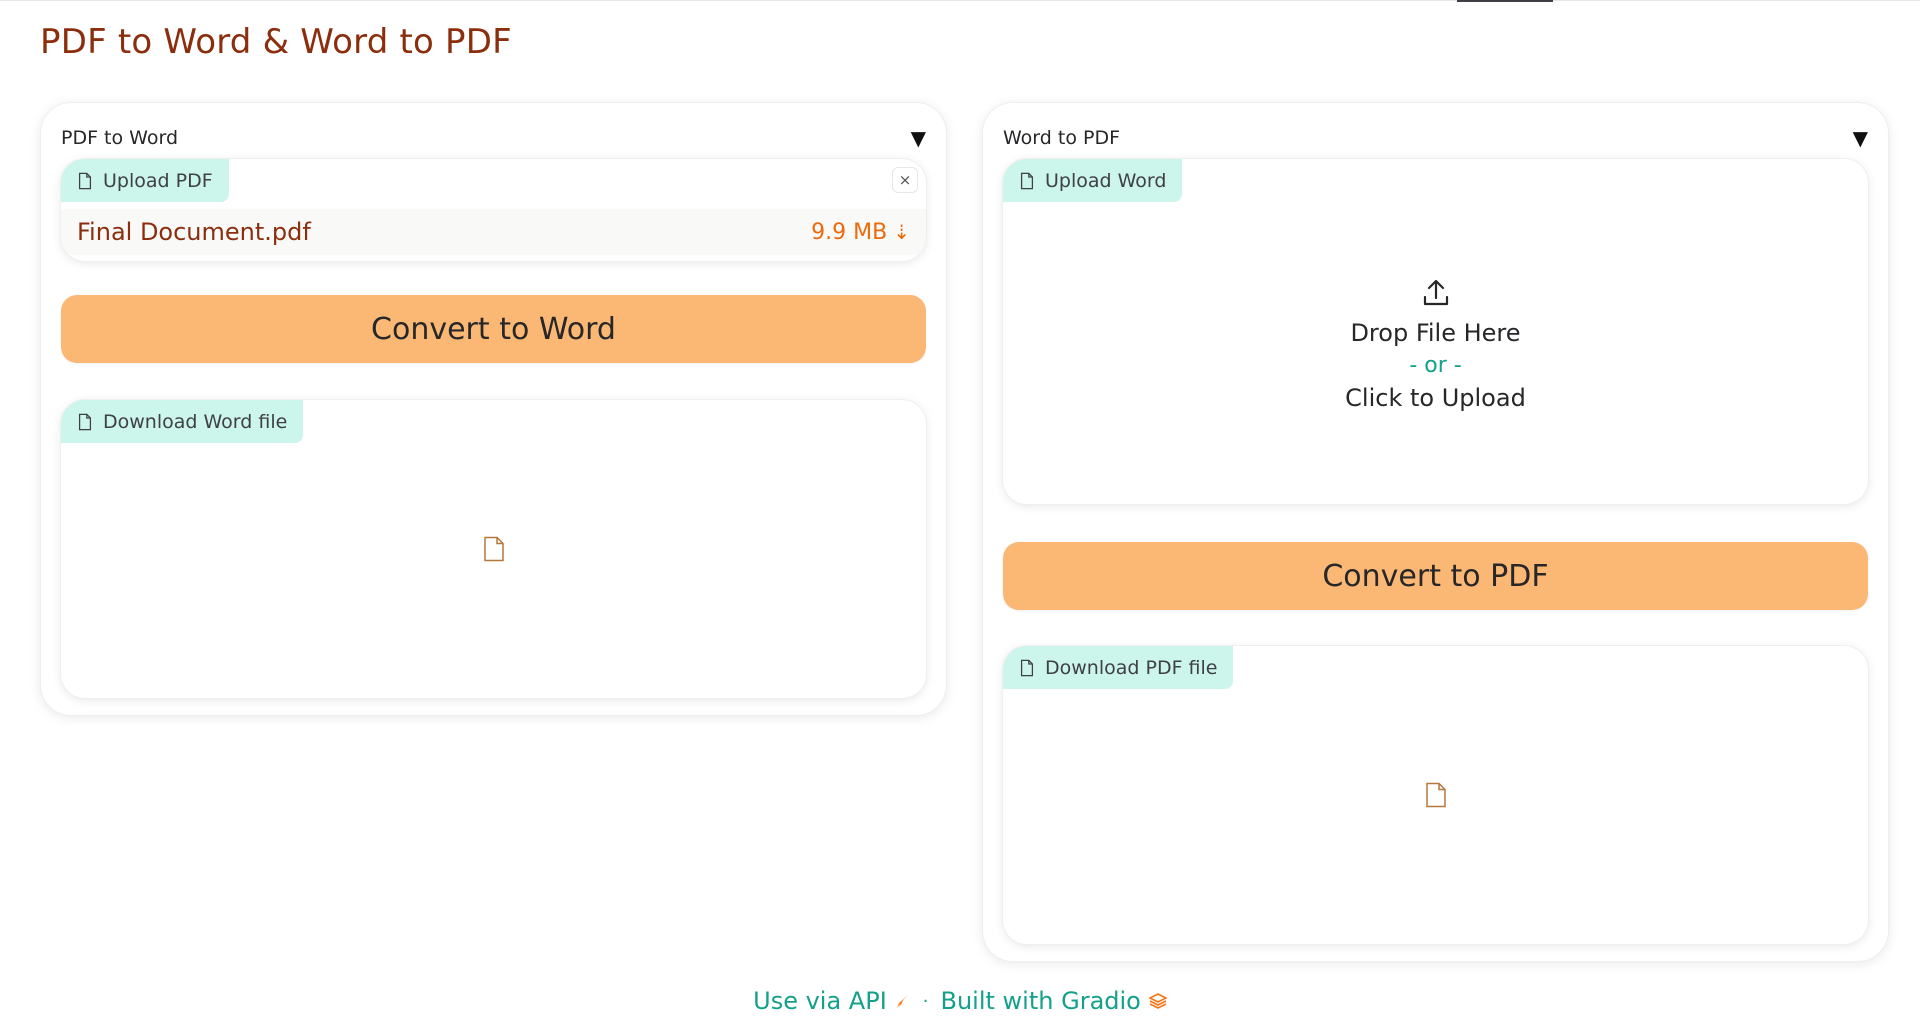  Describe the element at coordinates (1435, 292) in the screenshot. I see `upload-icon` at that location.